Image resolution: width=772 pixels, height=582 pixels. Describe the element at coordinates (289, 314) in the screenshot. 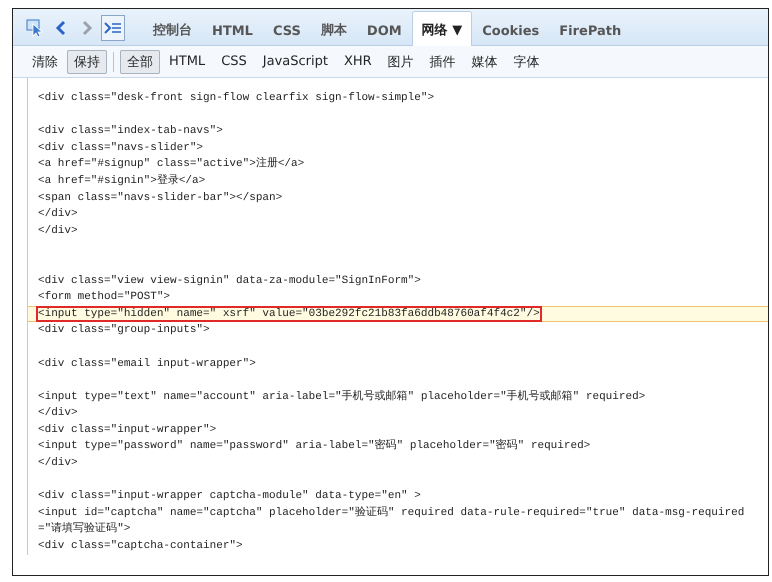

I see `code-line: <input type="hidden" name=" xsrf" value="03be292fc21b83fa6ddb48760af4f4c2"/>` at that location.